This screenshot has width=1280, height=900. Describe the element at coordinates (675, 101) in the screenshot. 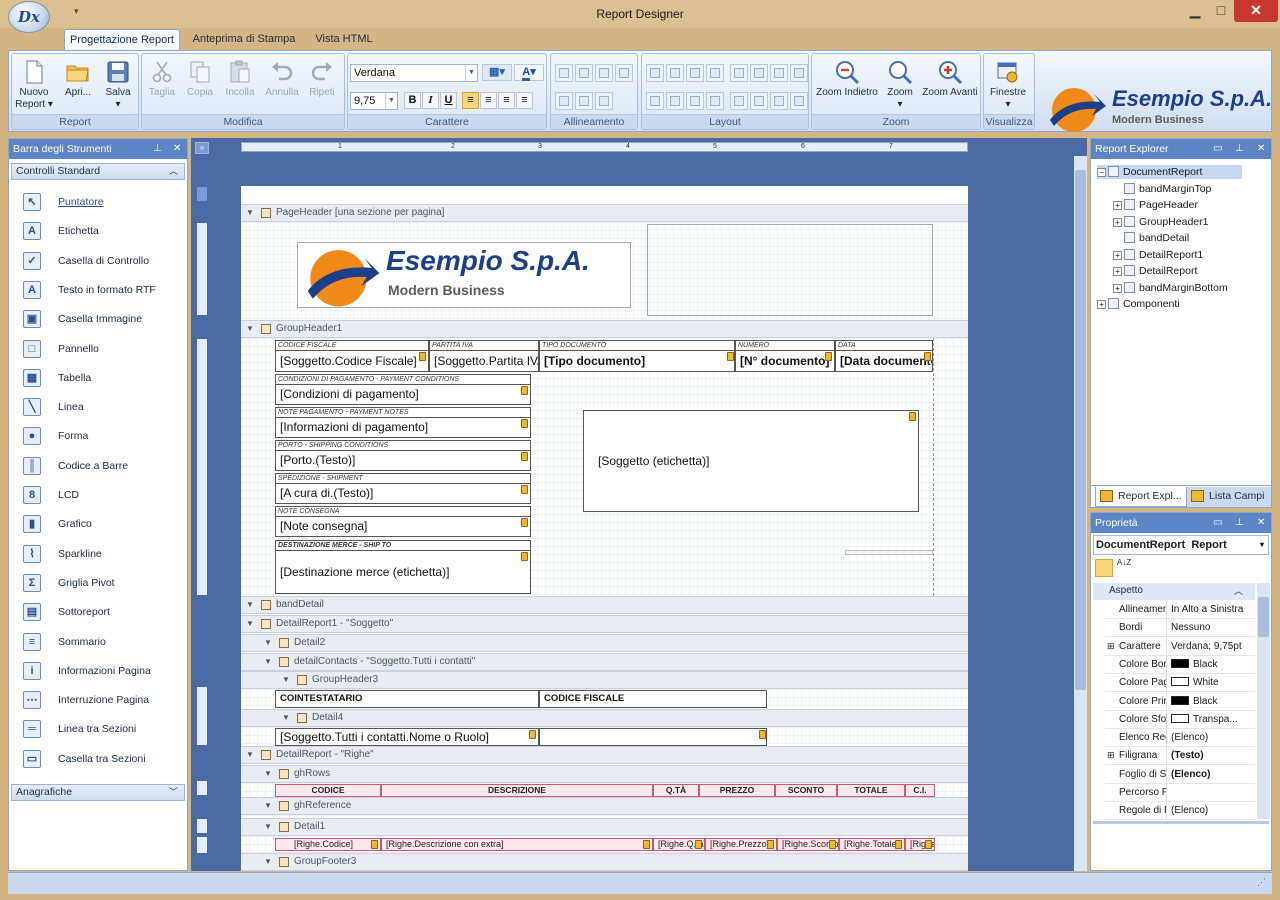

I see `vspace-increase-icon` at that location.